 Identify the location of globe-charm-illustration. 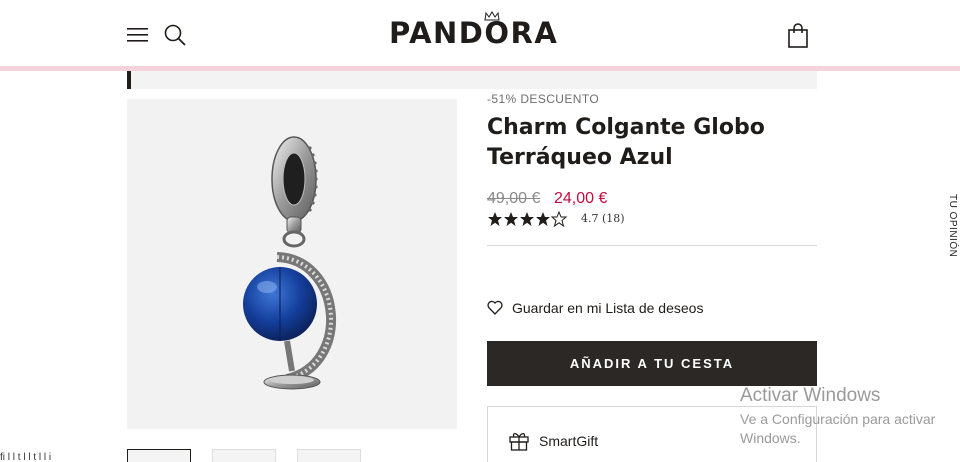
(289, 263).